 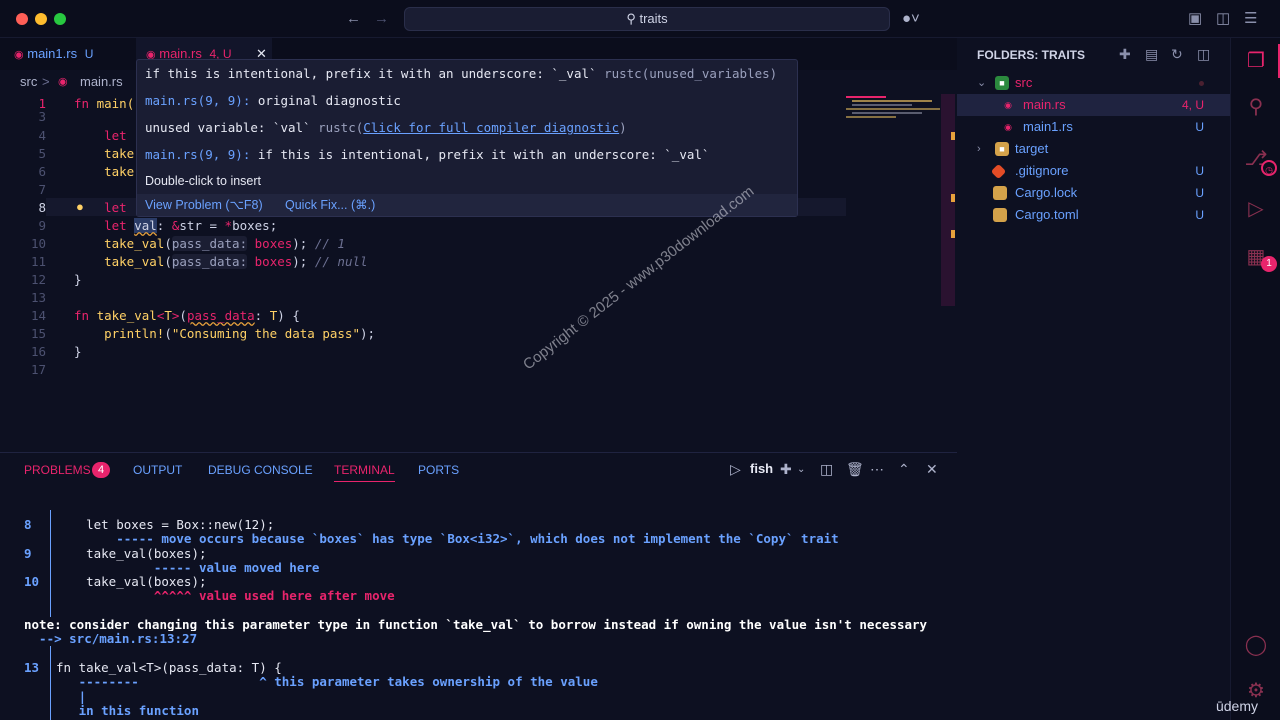 What do you see at coordinates (204, 205) in the screenshot?
I see `view-problem-button: View Problem (⌥F8)` at bounding box center [204, 205].